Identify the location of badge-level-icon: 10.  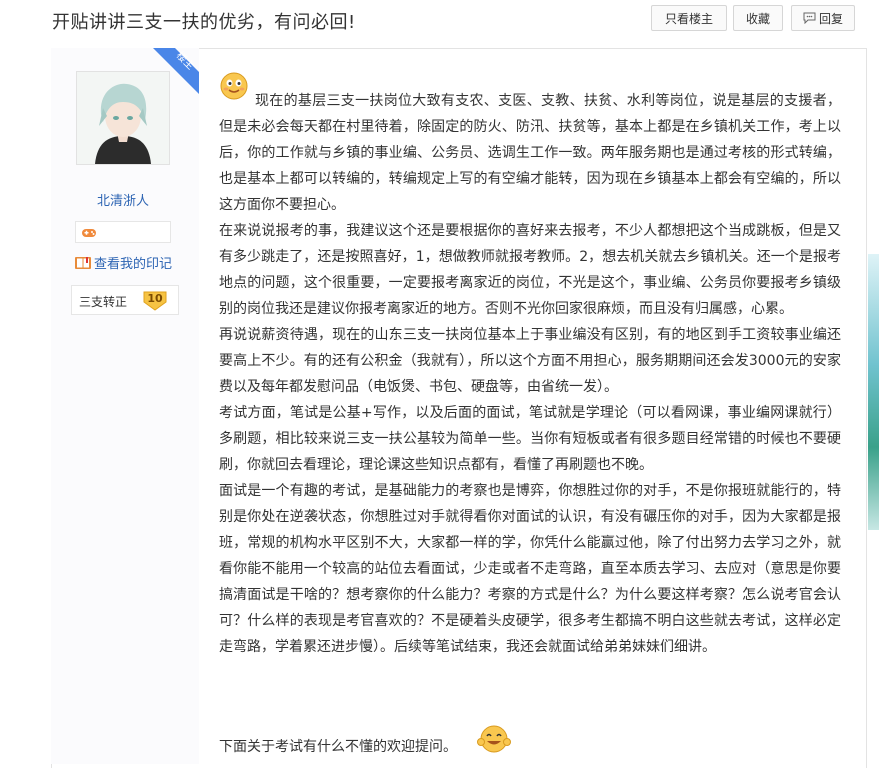
(155, 300).